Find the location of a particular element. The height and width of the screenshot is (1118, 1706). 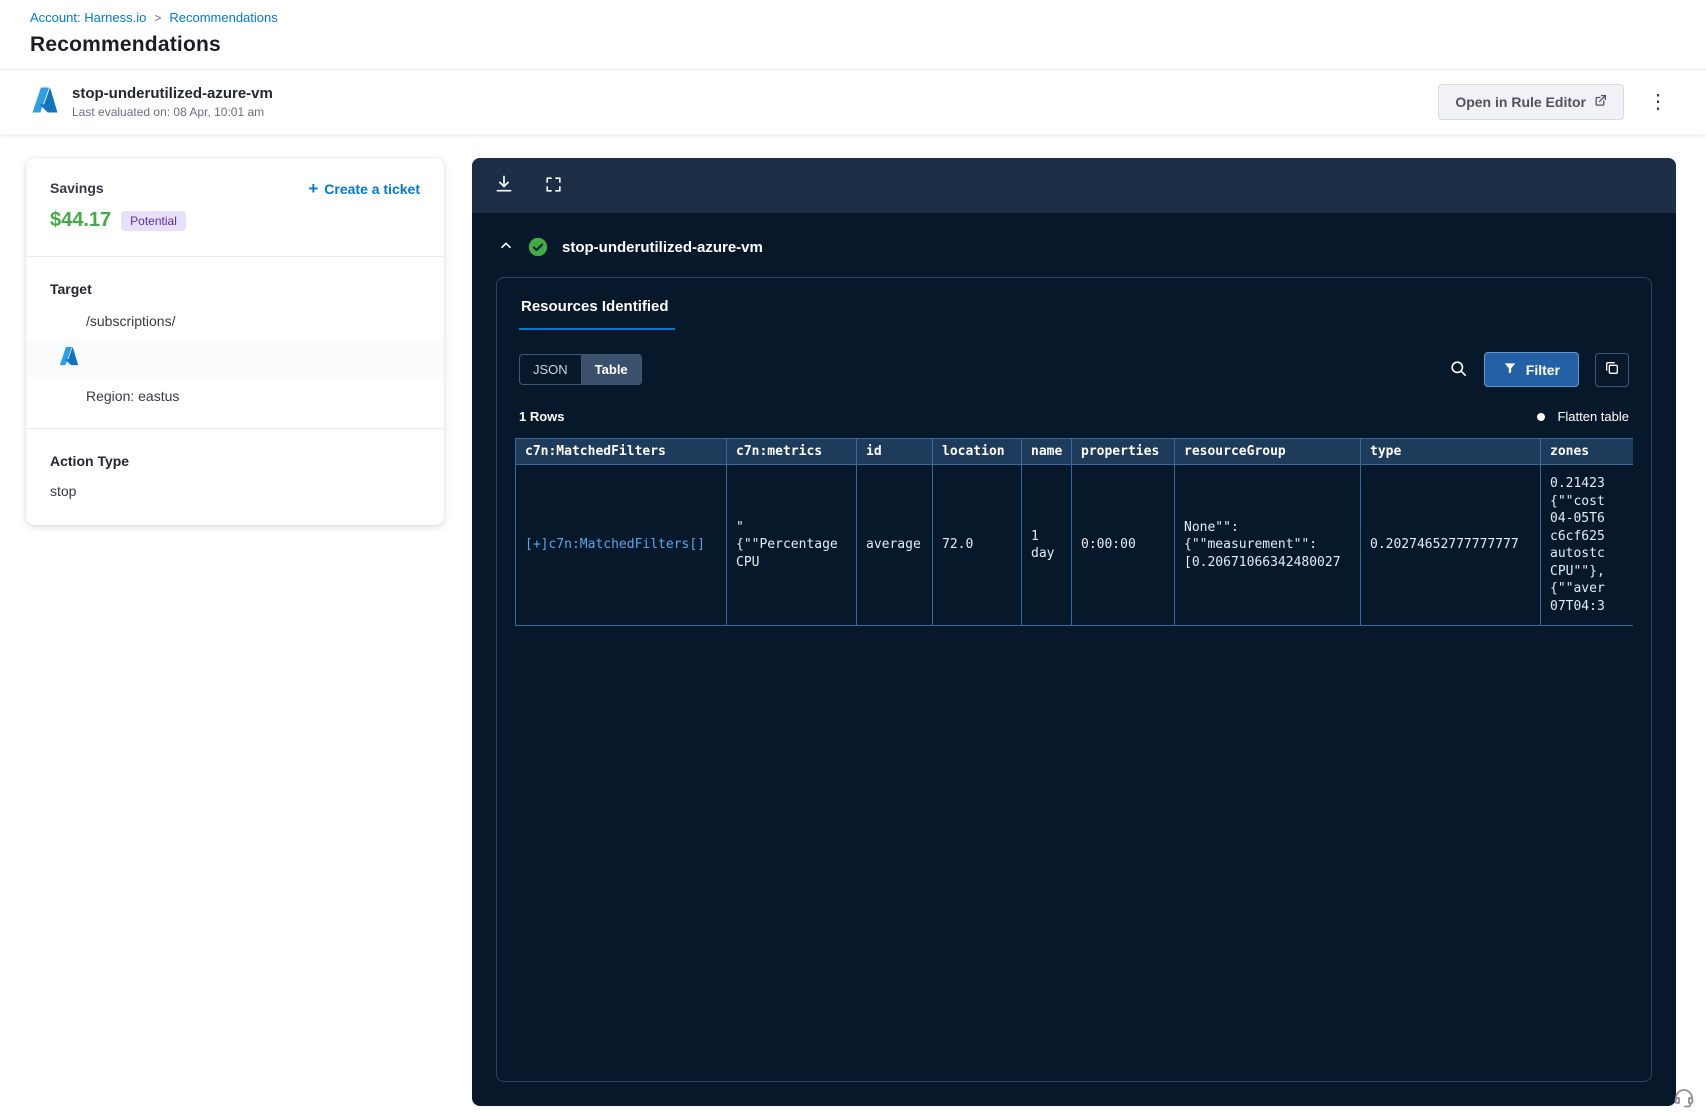

column-header-metrics: c7n:metrics is located at coordinates (791, 451).